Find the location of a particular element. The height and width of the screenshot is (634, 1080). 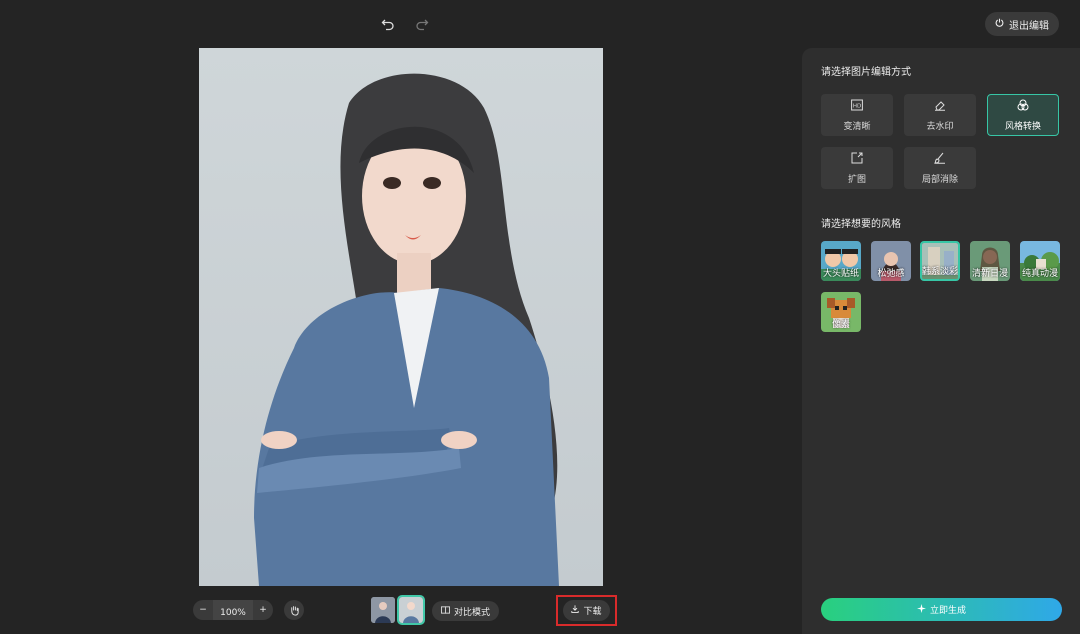

style-circles-icon is located at coordinates (1023, 106).